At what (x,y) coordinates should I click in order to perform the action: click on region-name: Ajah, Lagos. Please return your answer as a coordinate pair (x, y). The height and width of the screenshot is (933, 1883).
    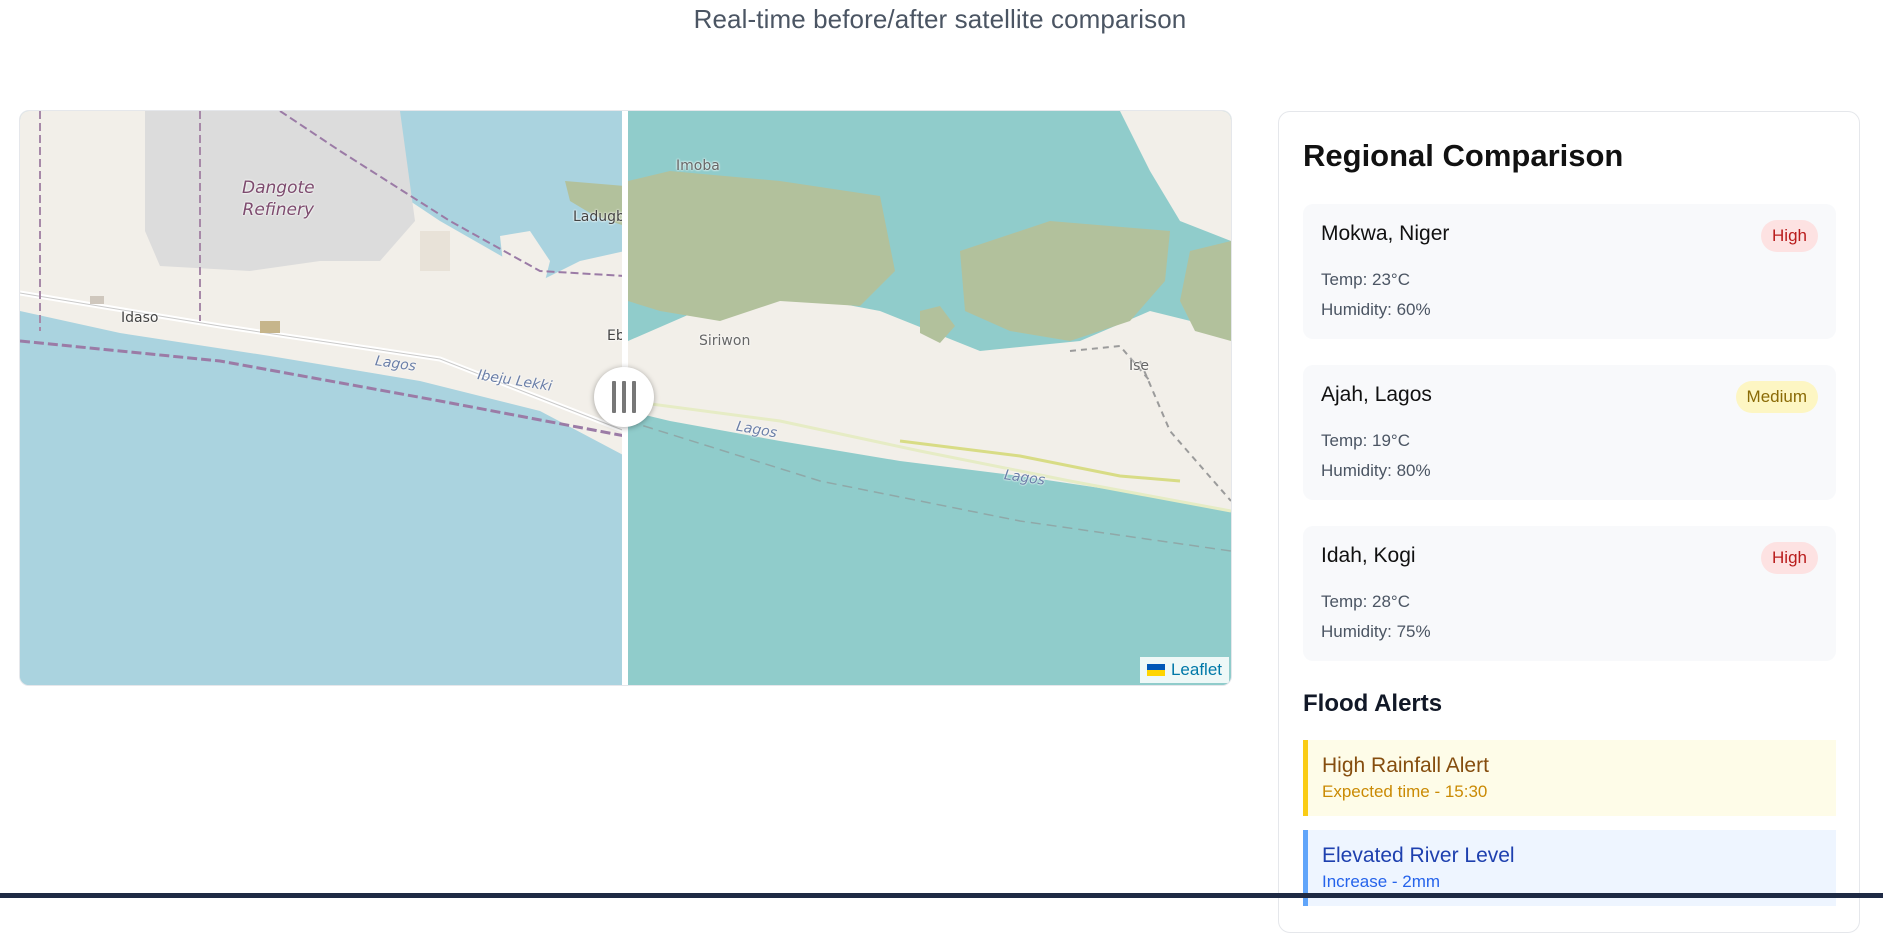
    Looking at the image, I should click on (1376, 394).